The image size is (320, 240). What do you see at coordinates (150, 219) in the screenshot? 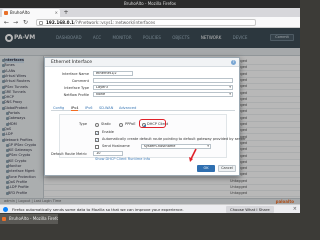
I see `taskbar: BruhoAlto - Mozilla Firefox` at bounding box center [150, 219].